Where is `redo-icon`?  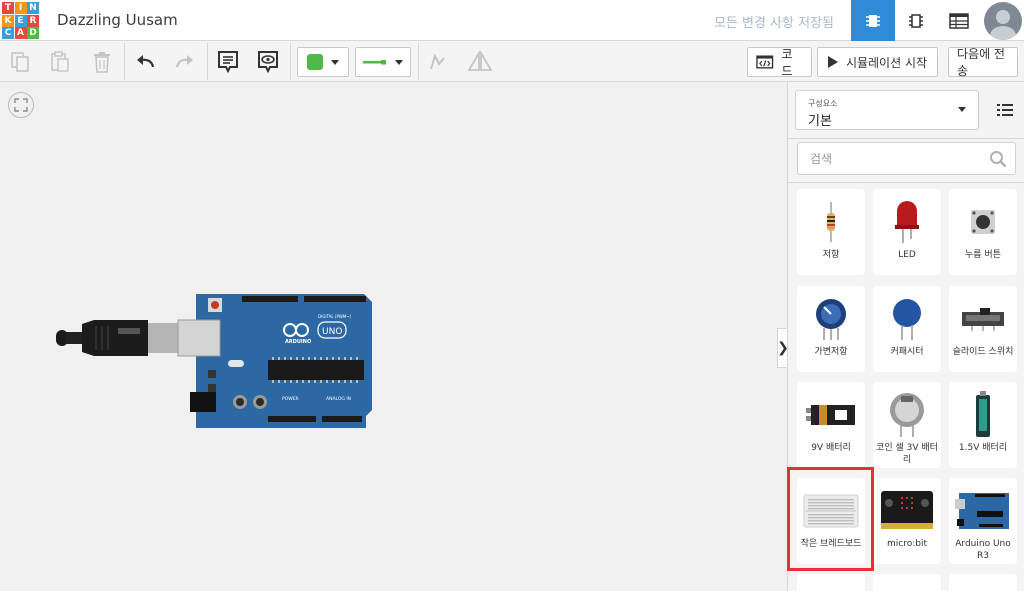 redo-icon is located at coordinates (184, 61).